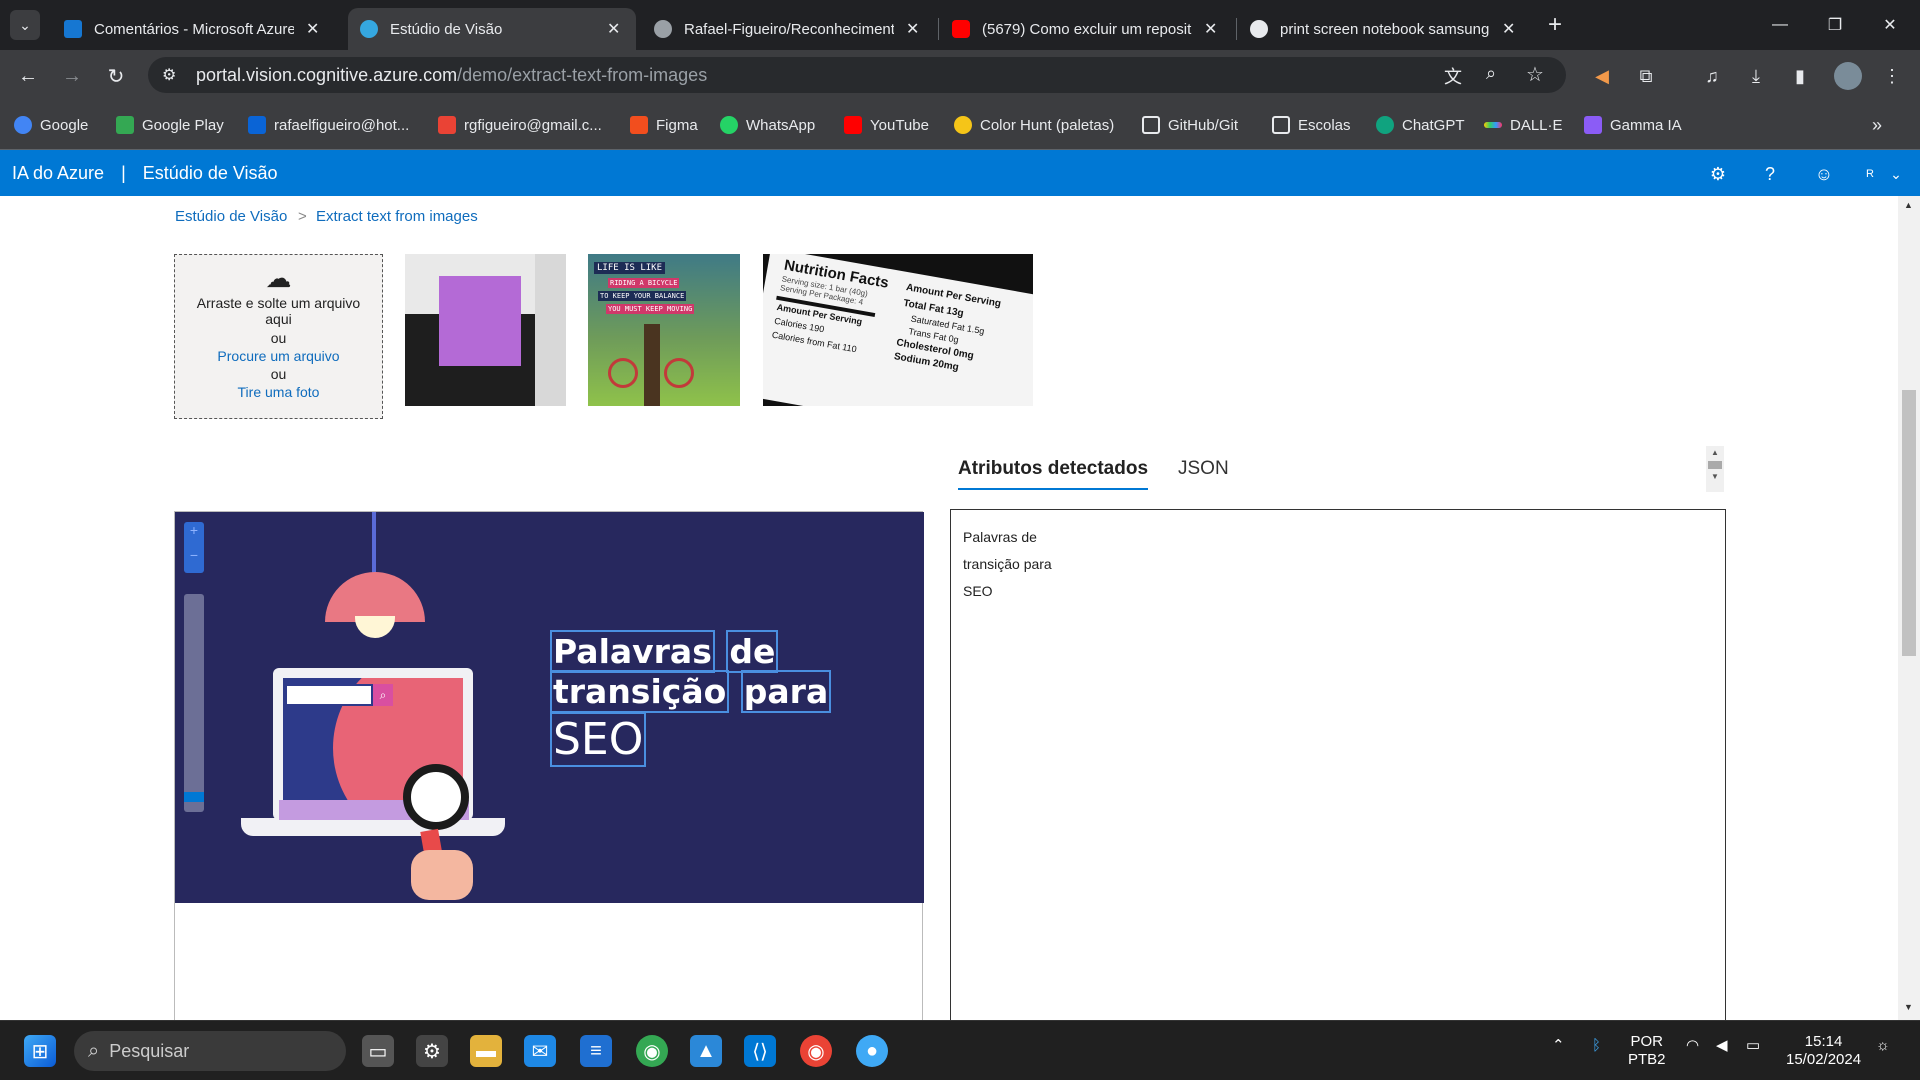 This screenshot has width=1920, height=1080. I want to click on profile-avatar, so click(1848, 76).